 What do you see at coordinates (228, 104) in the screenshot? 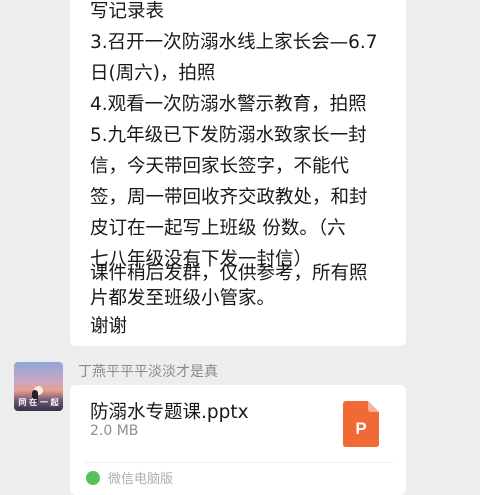
I see `message-line: 4.观看一次防溺水警示教育，拍照` at bounding box center [228, 104].